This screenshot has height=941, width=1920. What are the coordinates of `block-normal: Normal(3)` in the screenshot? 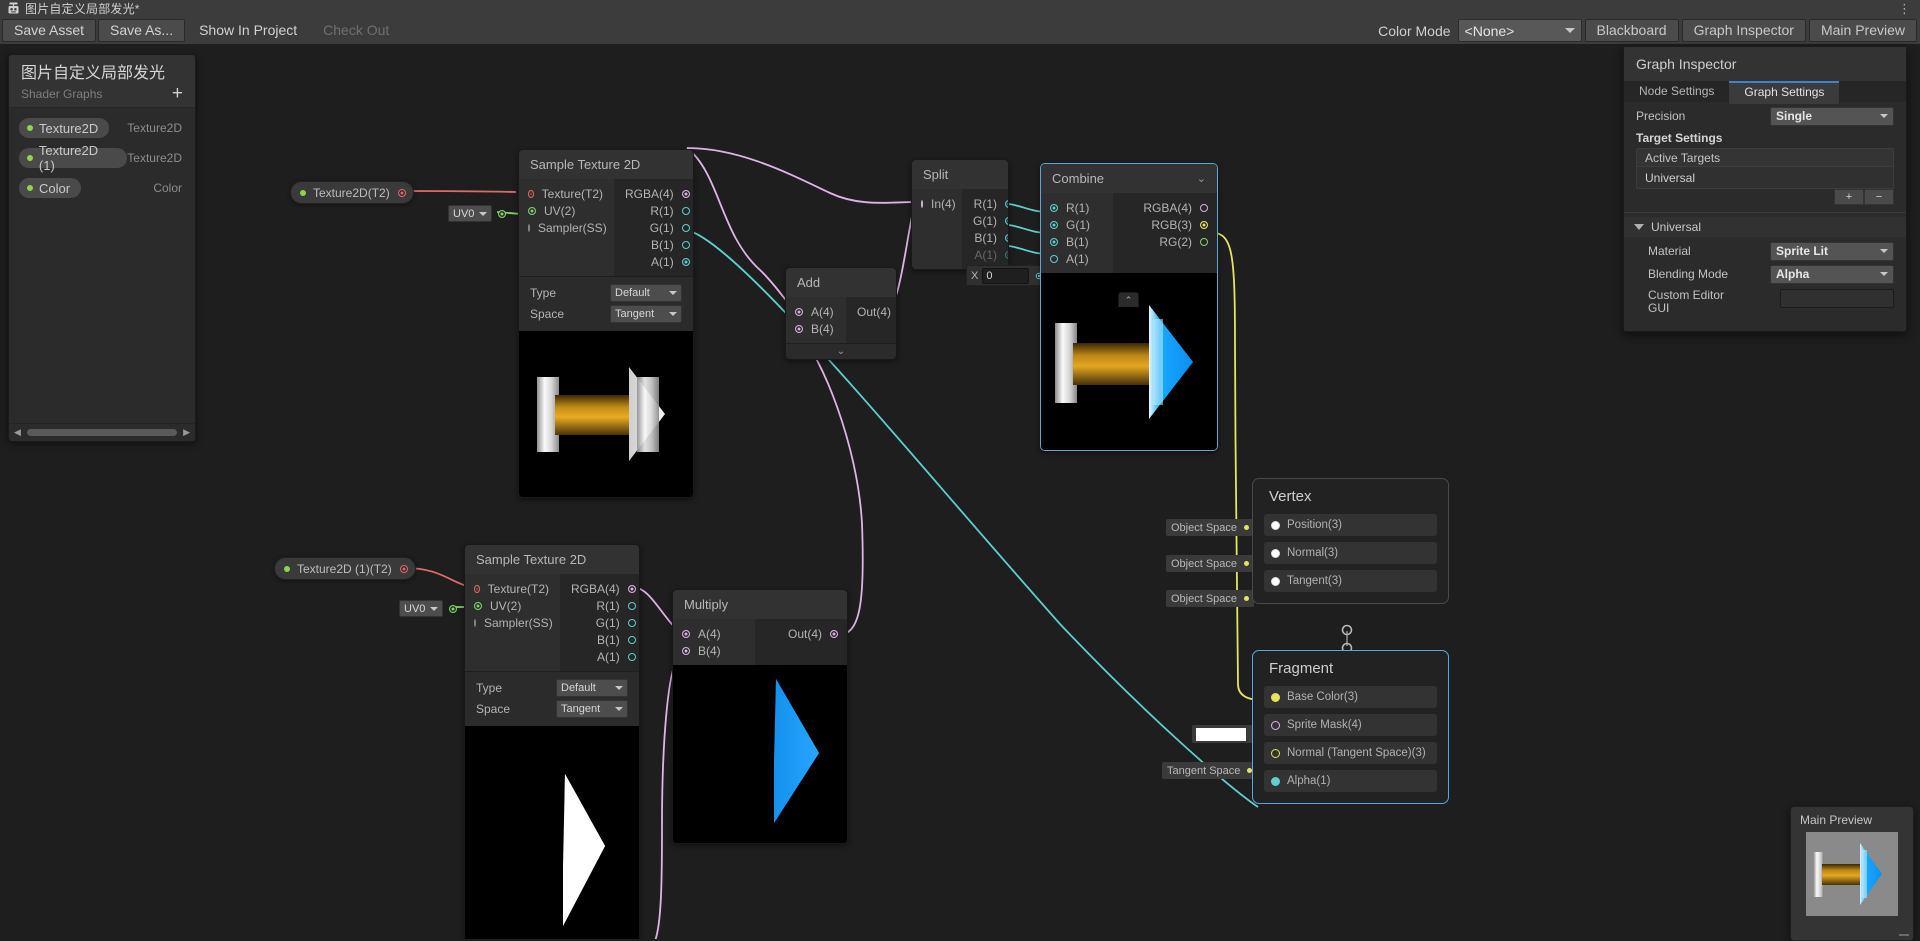 It's located at (1350, 553).